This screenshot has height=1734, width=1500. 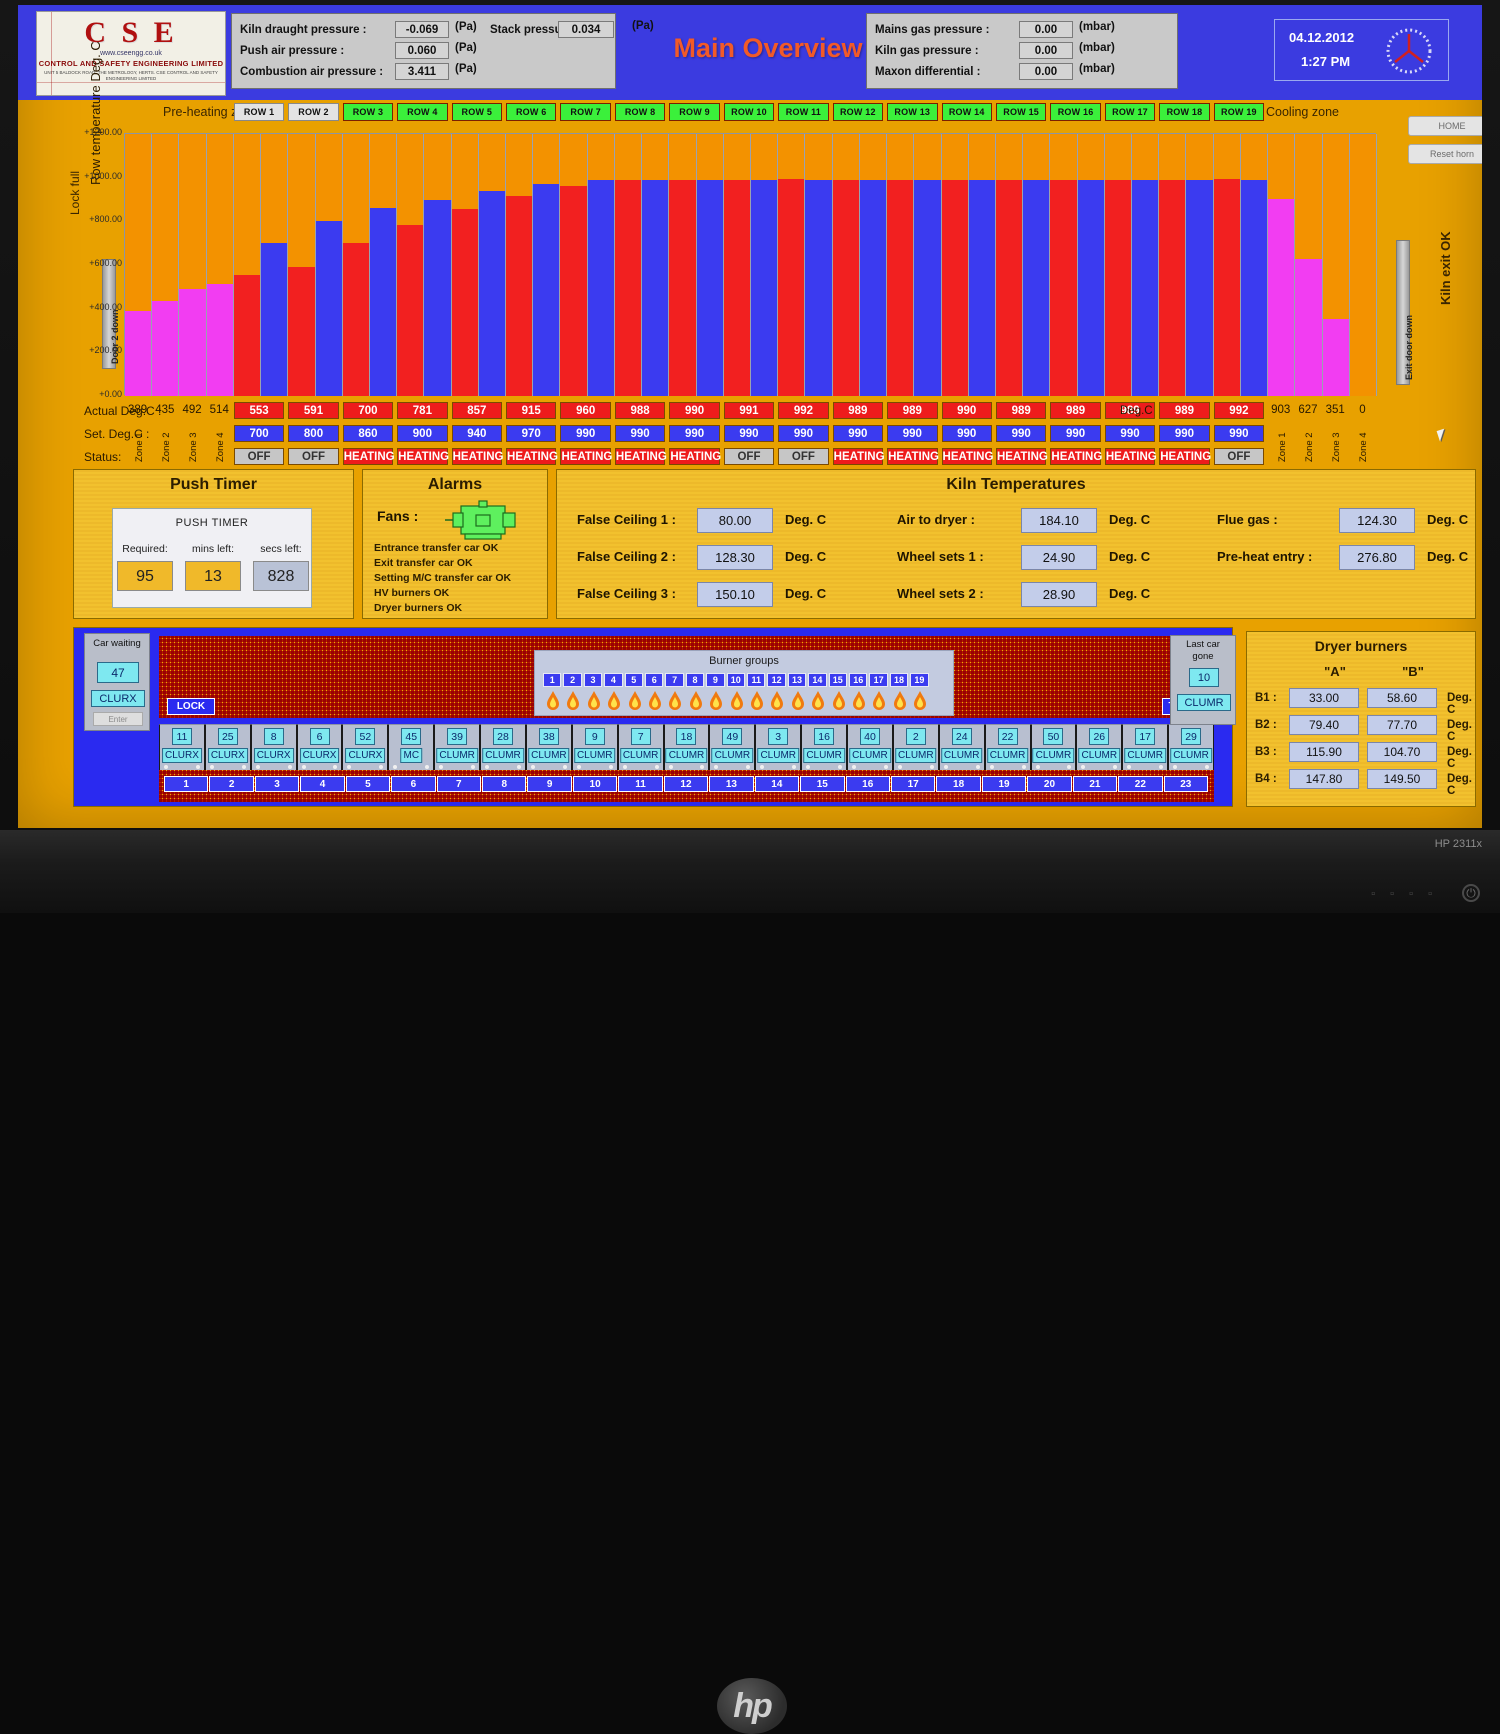 I want to click on row-13-actual-value: 989, so click(x=912, y=410).